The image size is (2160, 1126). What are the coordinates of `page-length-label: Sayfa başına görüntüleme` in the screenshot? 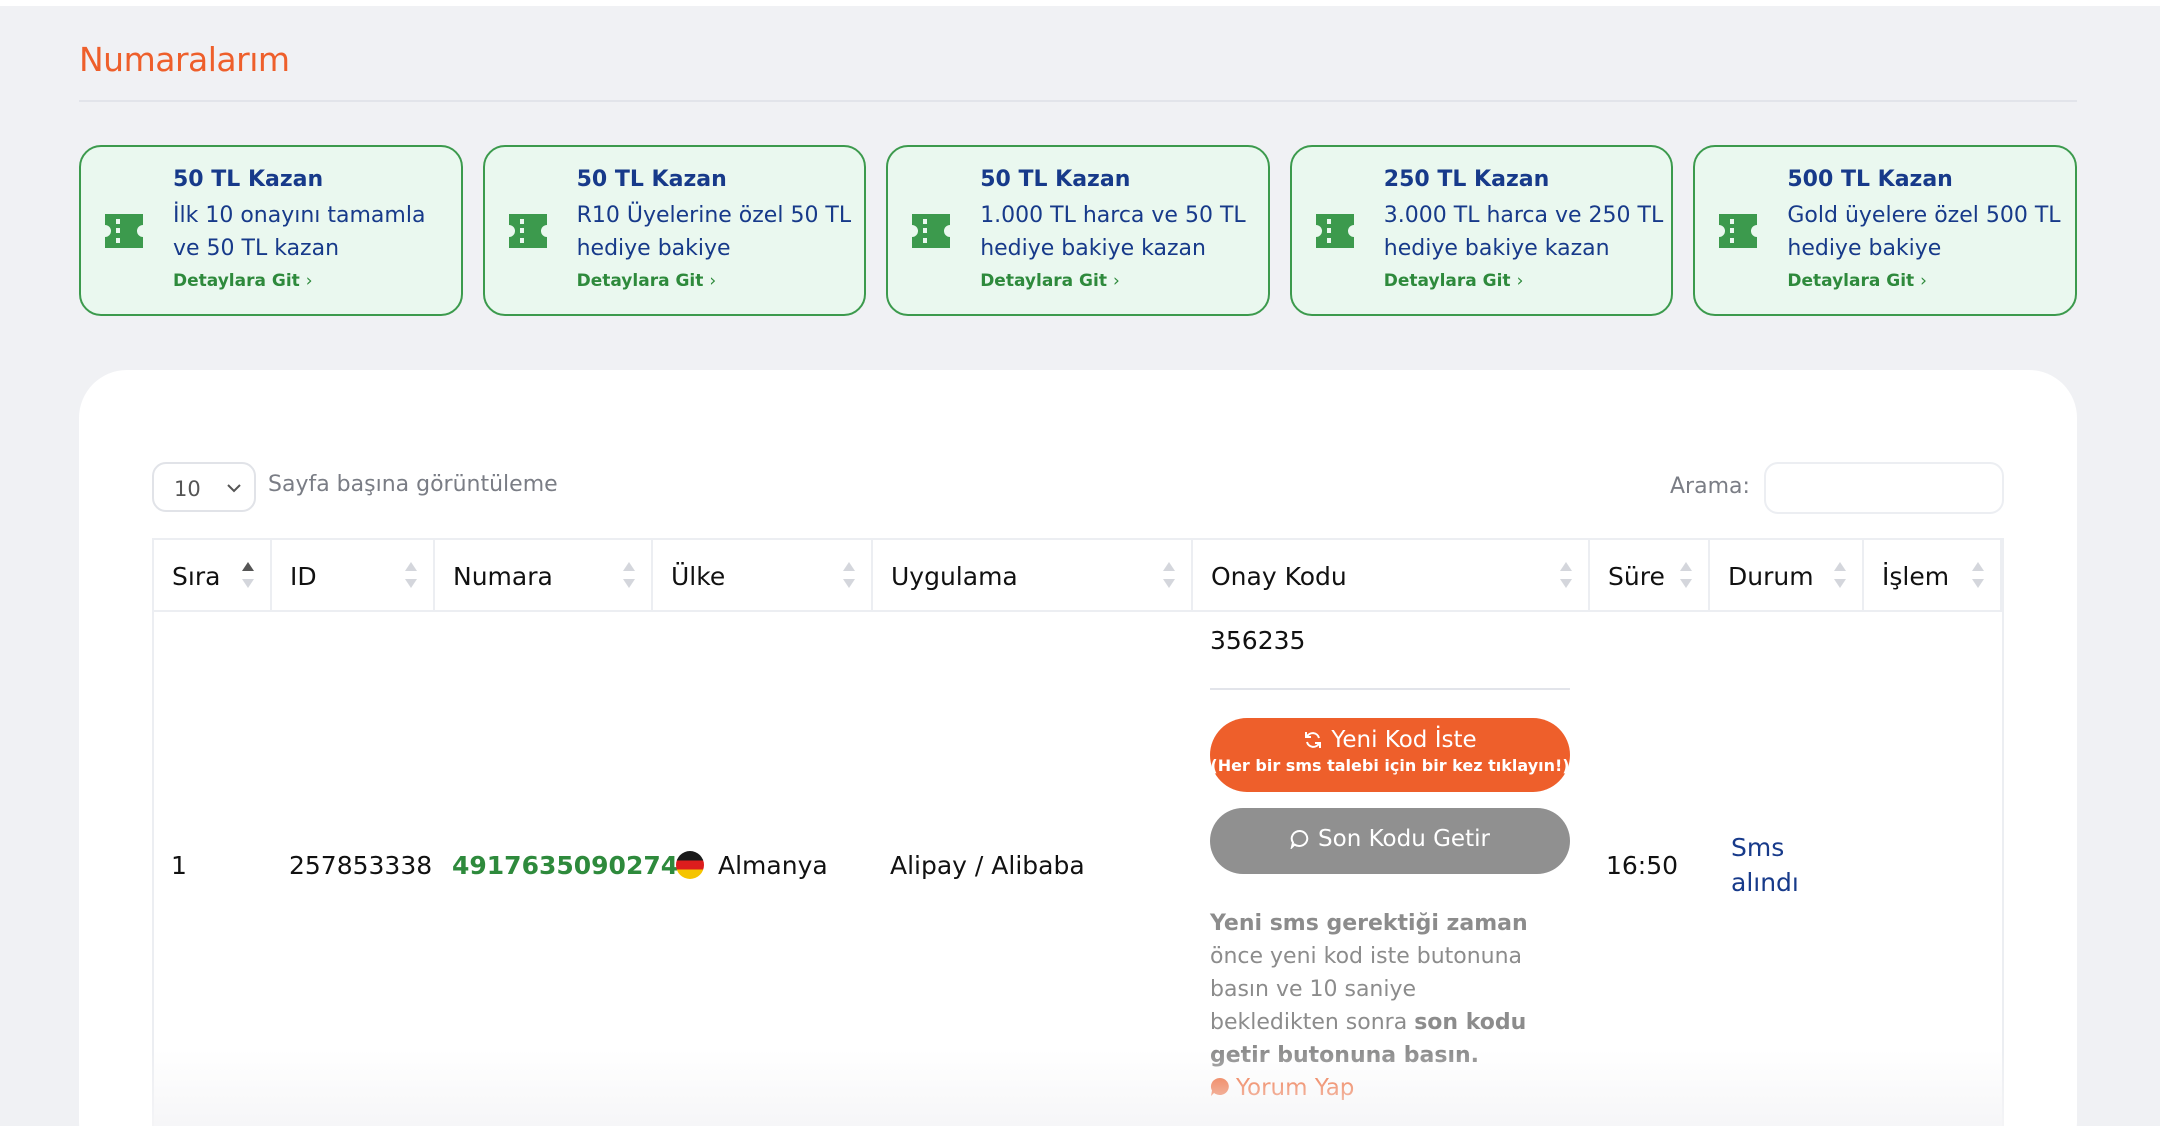 It's located at (413, 484).